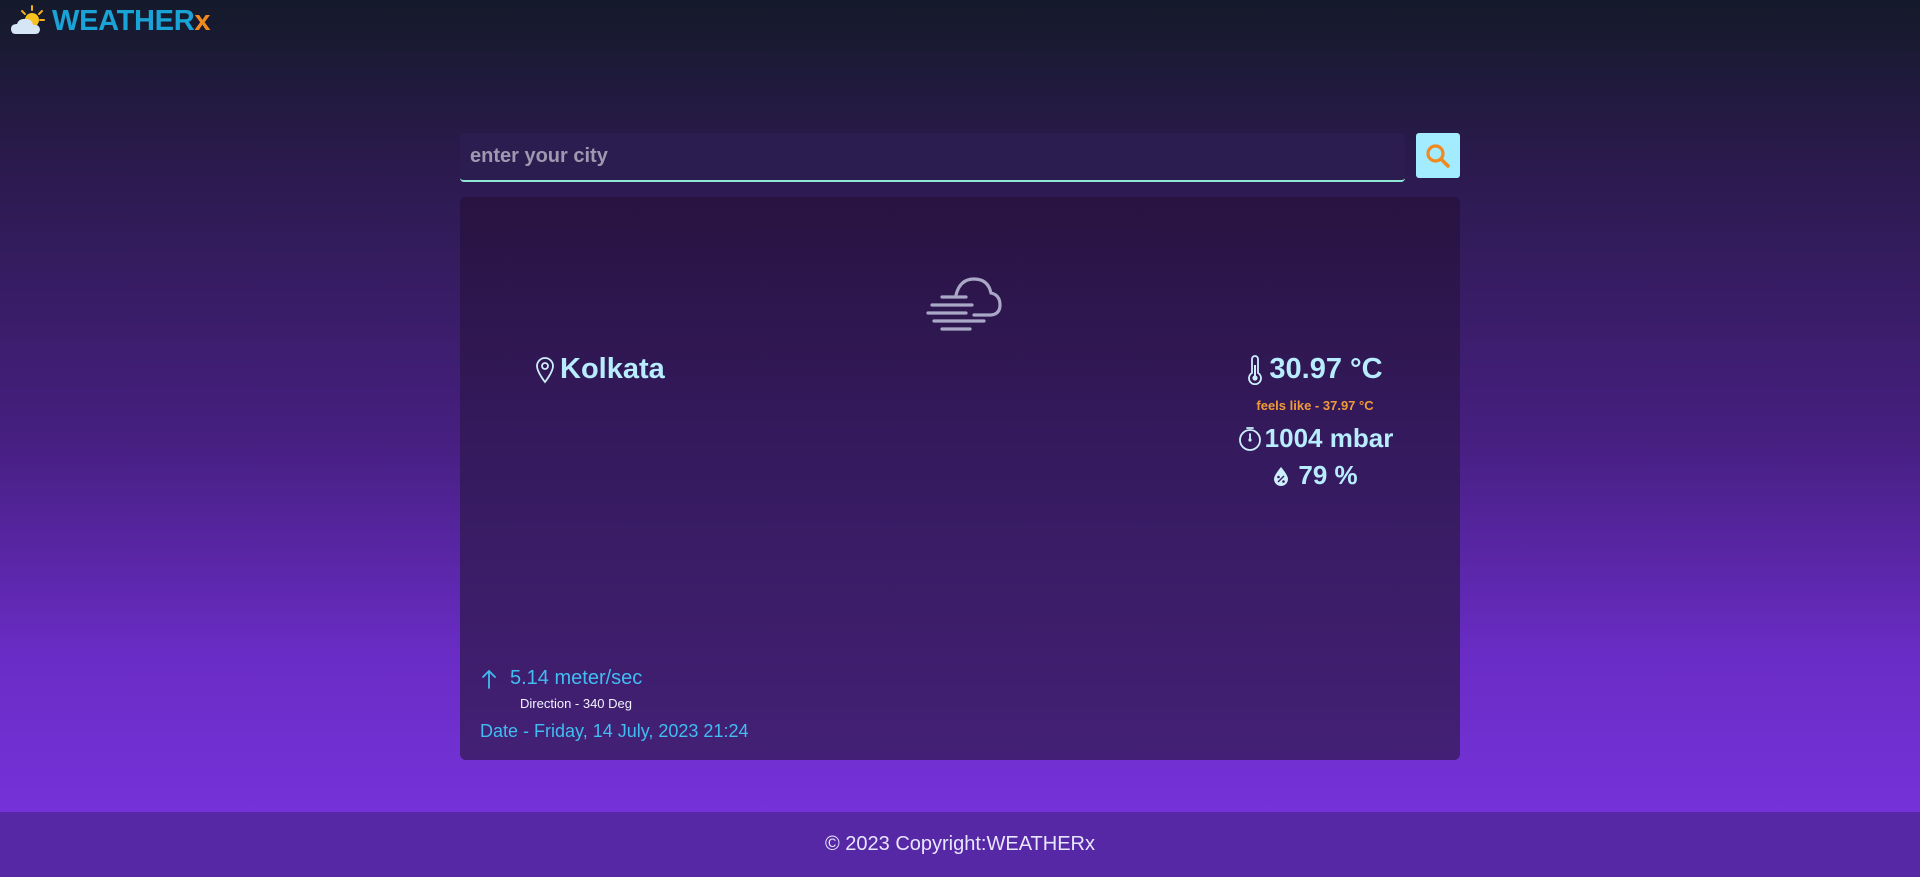  I want to click on arrow-up-icon, so click(489, 679).